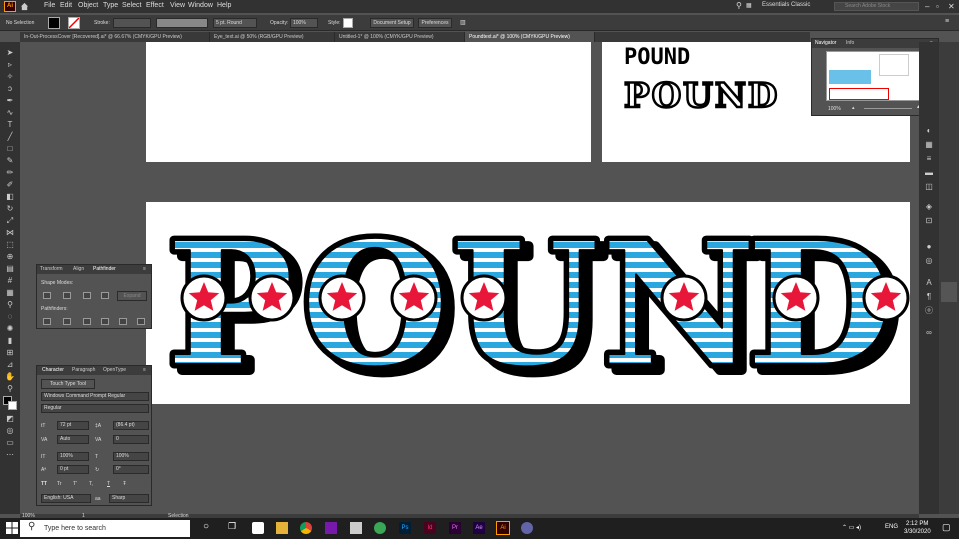 This screenshot has width=959, height=539. I want to click on layers-panel-icon: ◈, so click(929, 207).